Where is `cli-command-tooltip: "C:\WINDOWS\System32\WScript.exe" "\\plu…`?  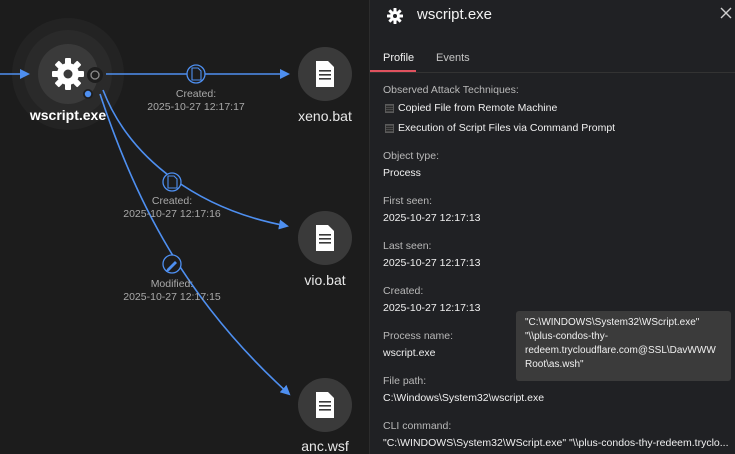
cli-command-tooltip: "C:\WINDOWS\System32\WScript.exe" "\\plu… is located at coordinates (623, 346).